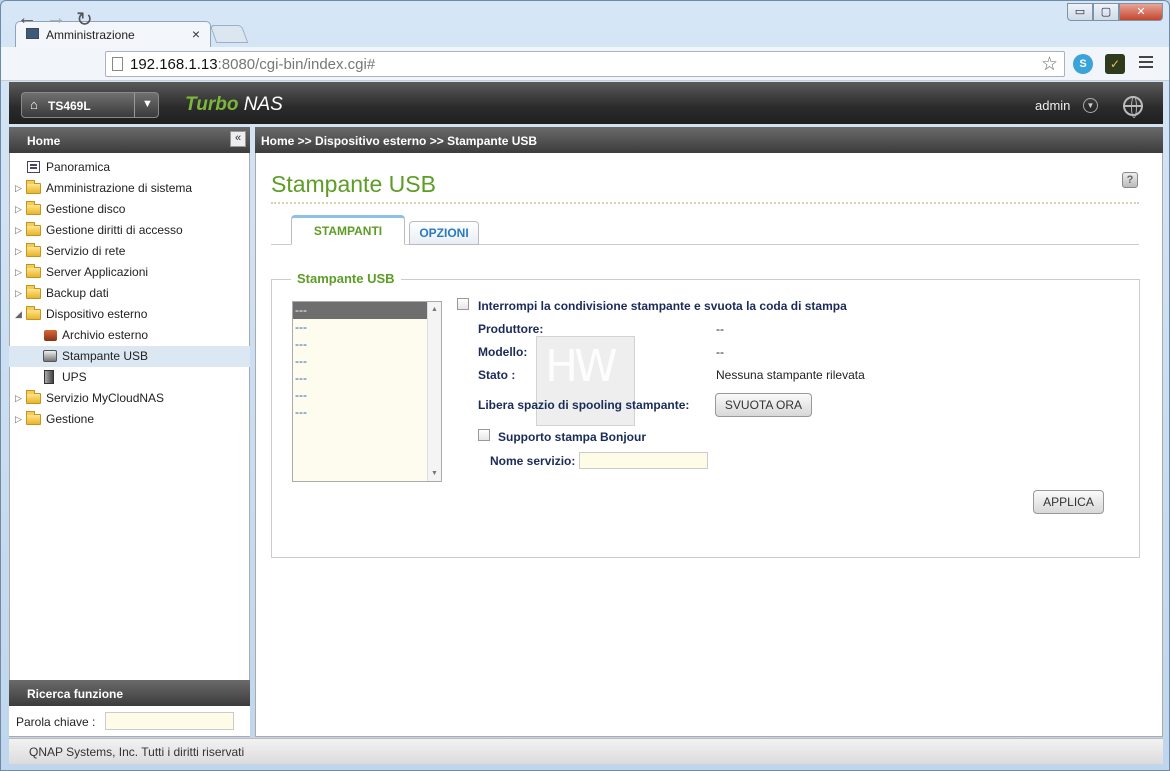  I want to click on model-selector: ⌂ TS469L ▼, so click(90, 105).